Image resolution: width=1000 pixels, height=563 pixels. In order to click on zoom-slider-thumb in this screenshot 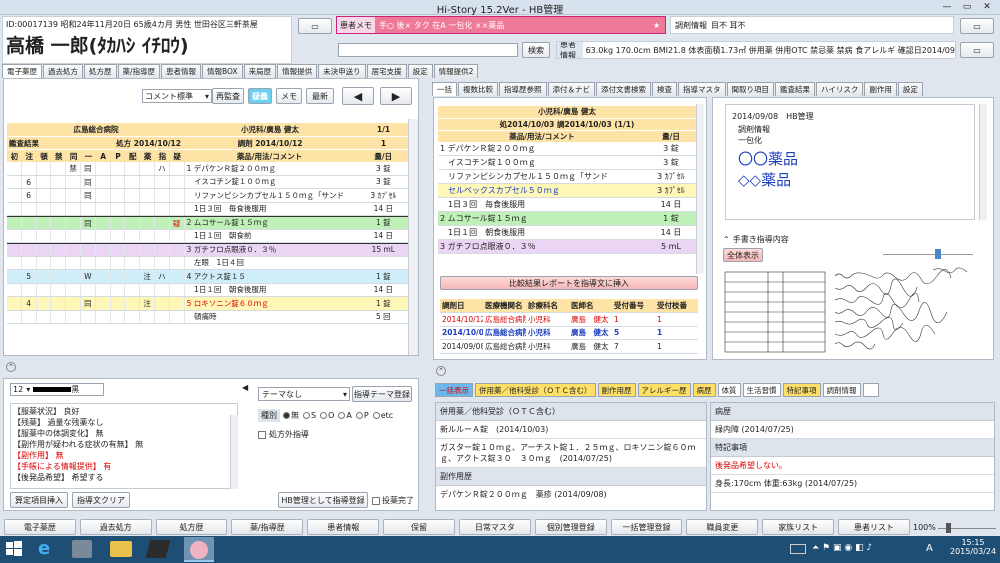, I will do `click(938, 254)`.